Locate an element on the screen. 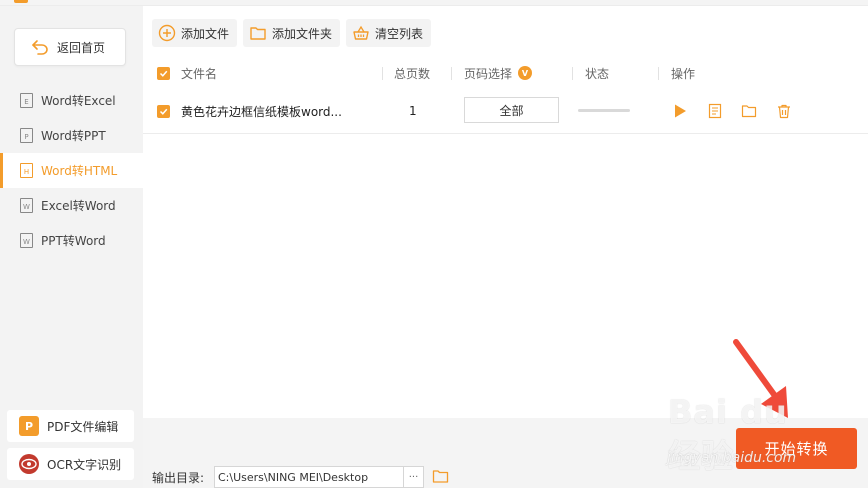  page-select-help-icon: V is located at coordinates (525, 73).